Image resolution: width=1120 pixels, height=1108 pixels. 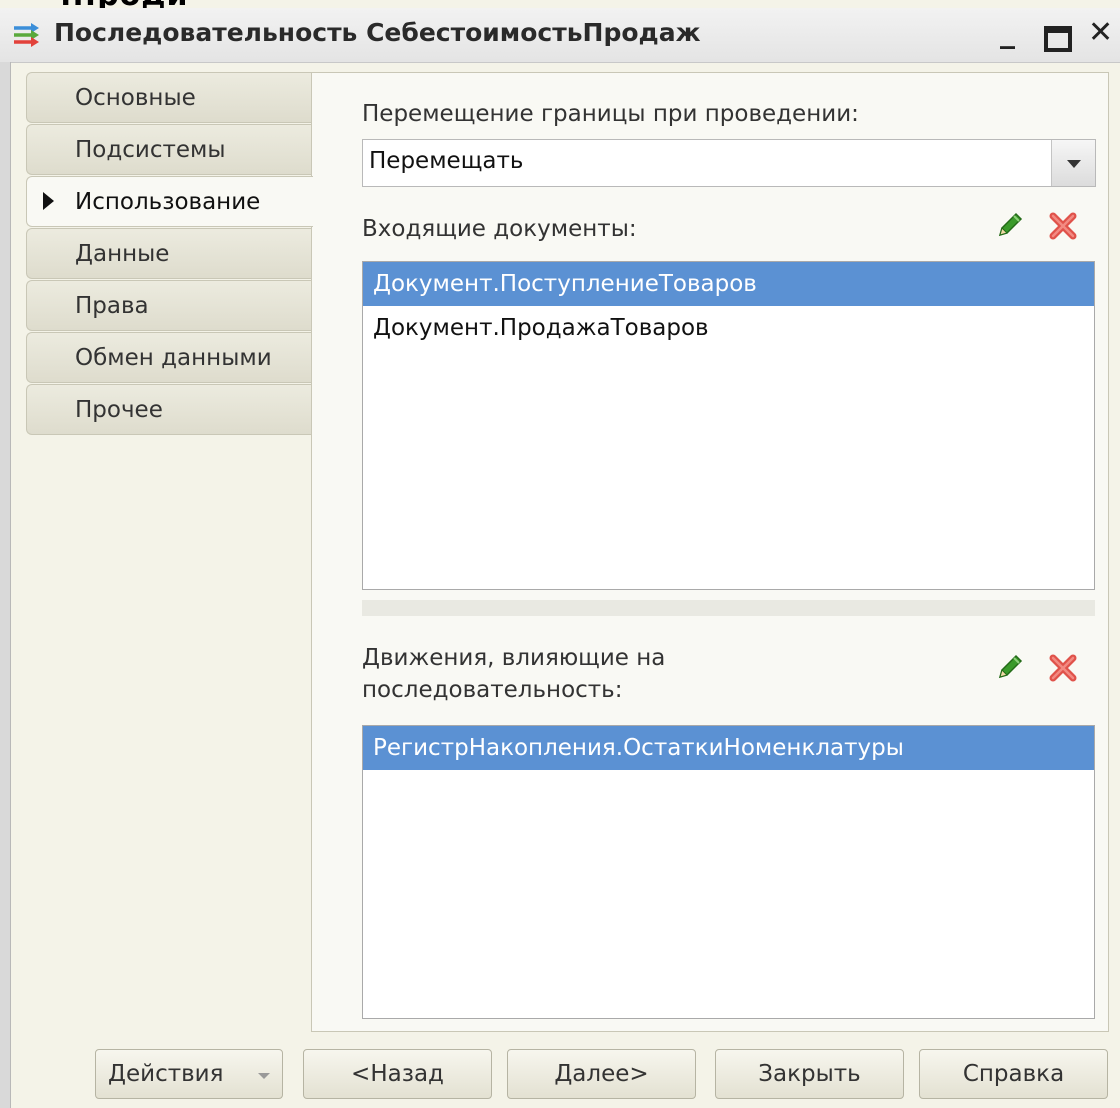 What do you see at coordinates (1100, 33) in the screenshot?
I see `close-window-button: ✕` at bounding box center [1100, 33].